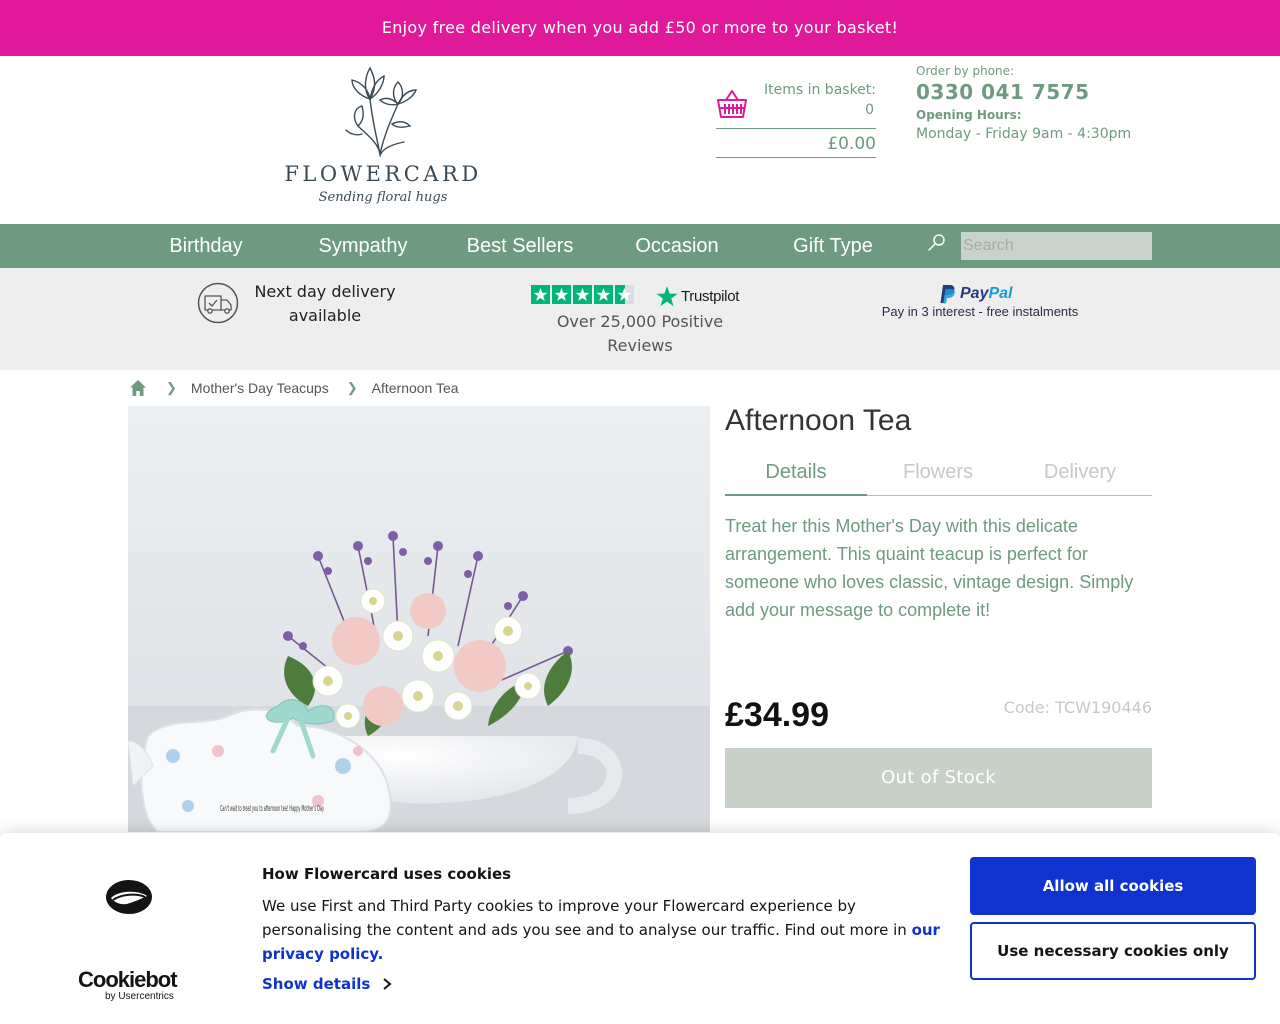 The height and width of the screenshot is (1024, 1280). I want to click on basket-label: Items in basket:, so click(819, 90).